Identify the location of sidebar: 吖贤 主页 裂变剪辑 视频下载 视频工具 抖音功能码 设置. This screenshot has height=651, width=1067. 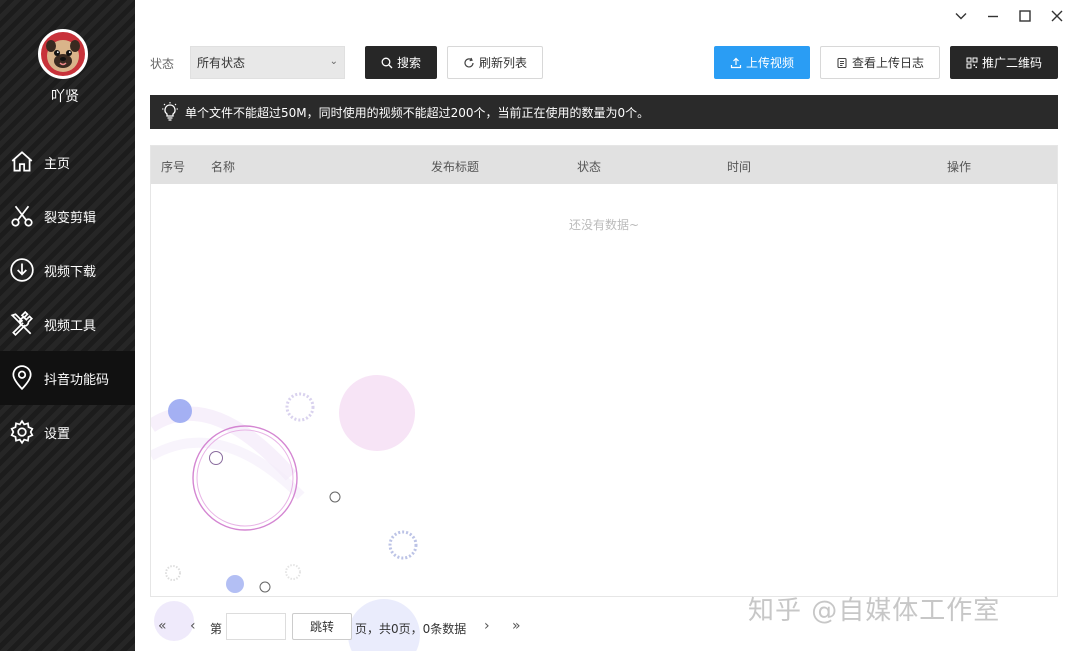
(67, 325).